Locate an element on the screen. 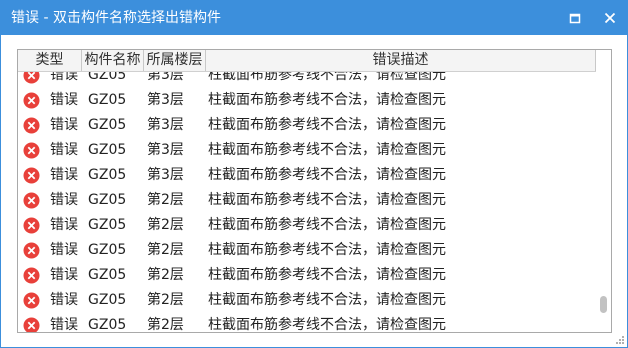 This screenshot has width=628, height=348. maximize-icon is located at coordinates (575, 18).